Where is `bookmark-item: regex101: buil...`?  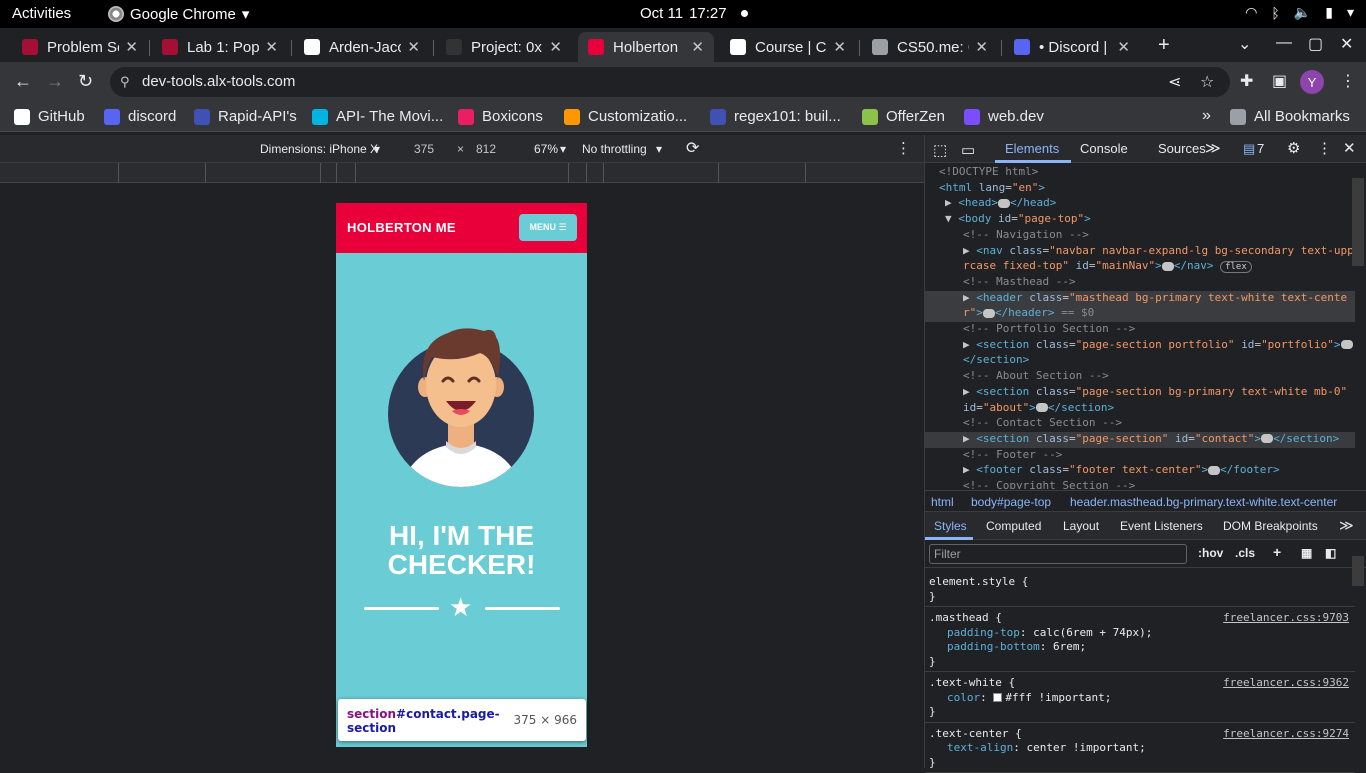
bookmark-item: regex101: buil... is located at coordinates (775, 116).